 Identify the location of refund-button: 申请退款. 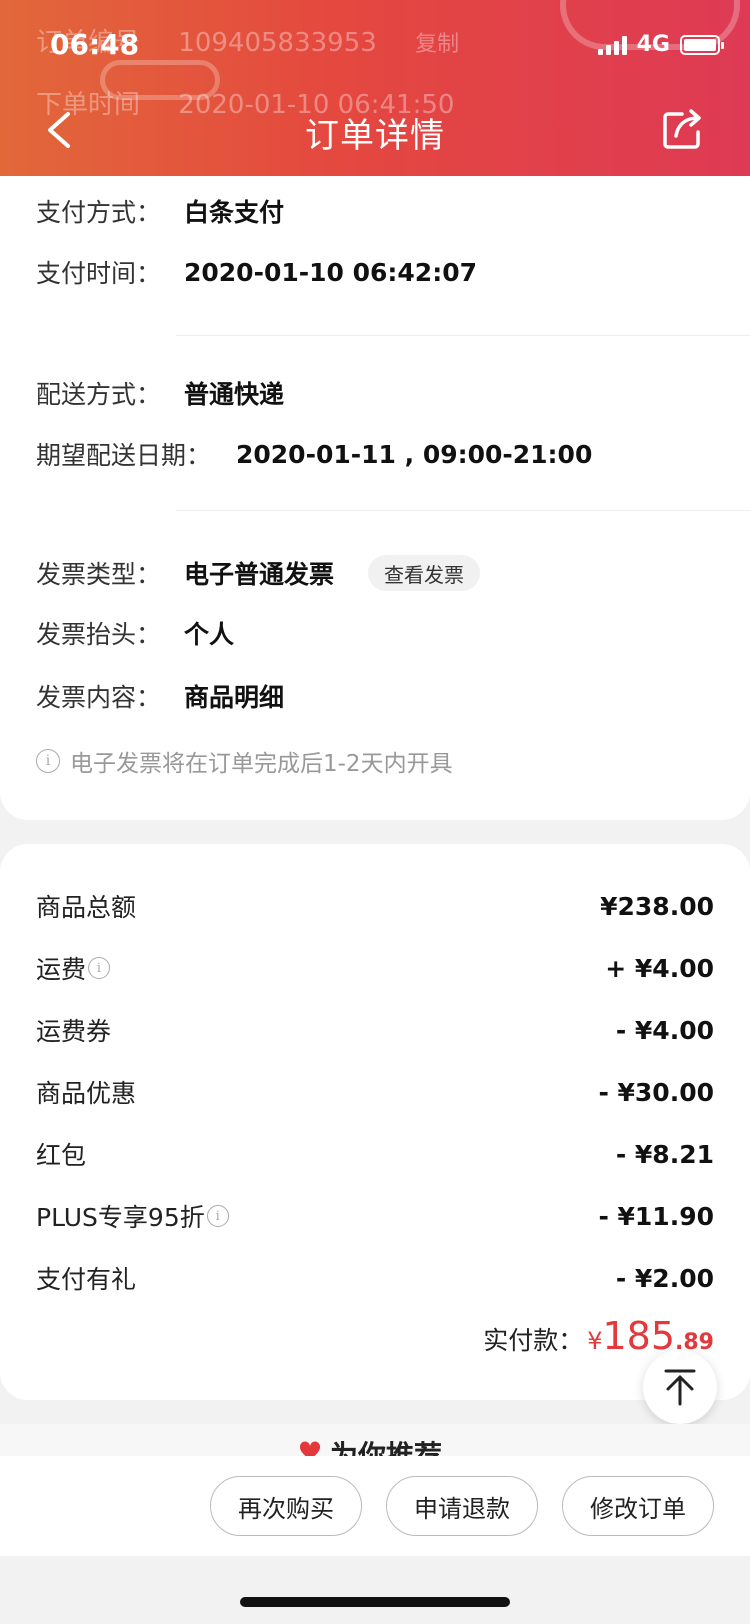
(462, 1506).